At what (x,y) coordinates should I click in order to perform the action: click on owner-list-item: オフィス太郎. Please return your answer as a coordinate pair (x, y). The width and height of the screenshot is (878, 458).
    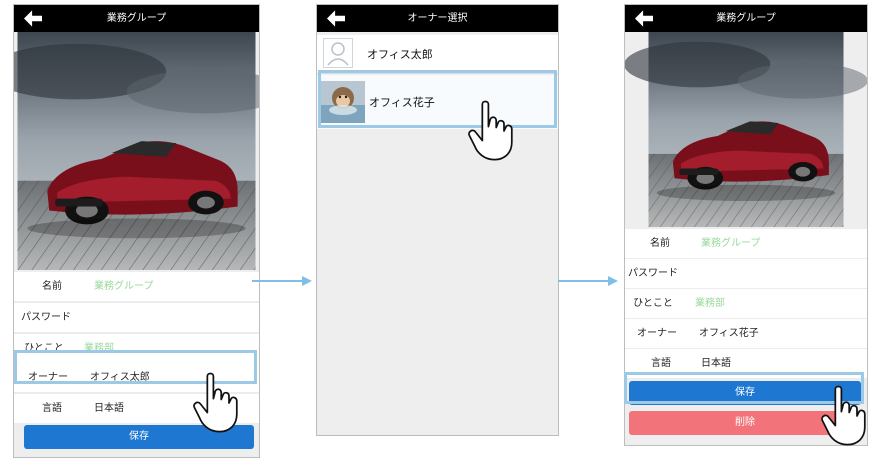
    Looking at the image, I should click on (437, 54).